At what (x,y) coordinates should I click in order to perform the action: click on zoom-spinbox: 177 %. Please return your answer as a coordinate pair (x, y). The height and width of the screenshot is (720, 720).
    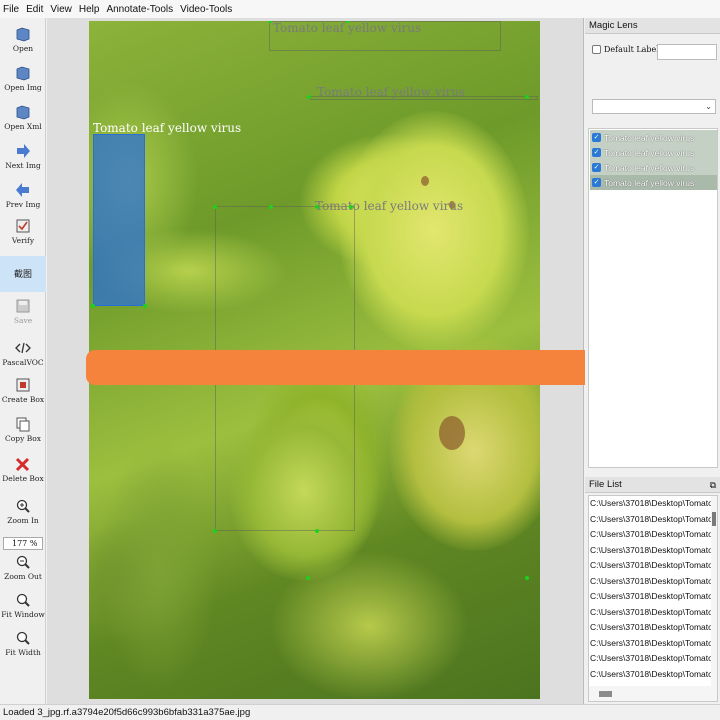
    Looking at the image, I should click on (23, 543).